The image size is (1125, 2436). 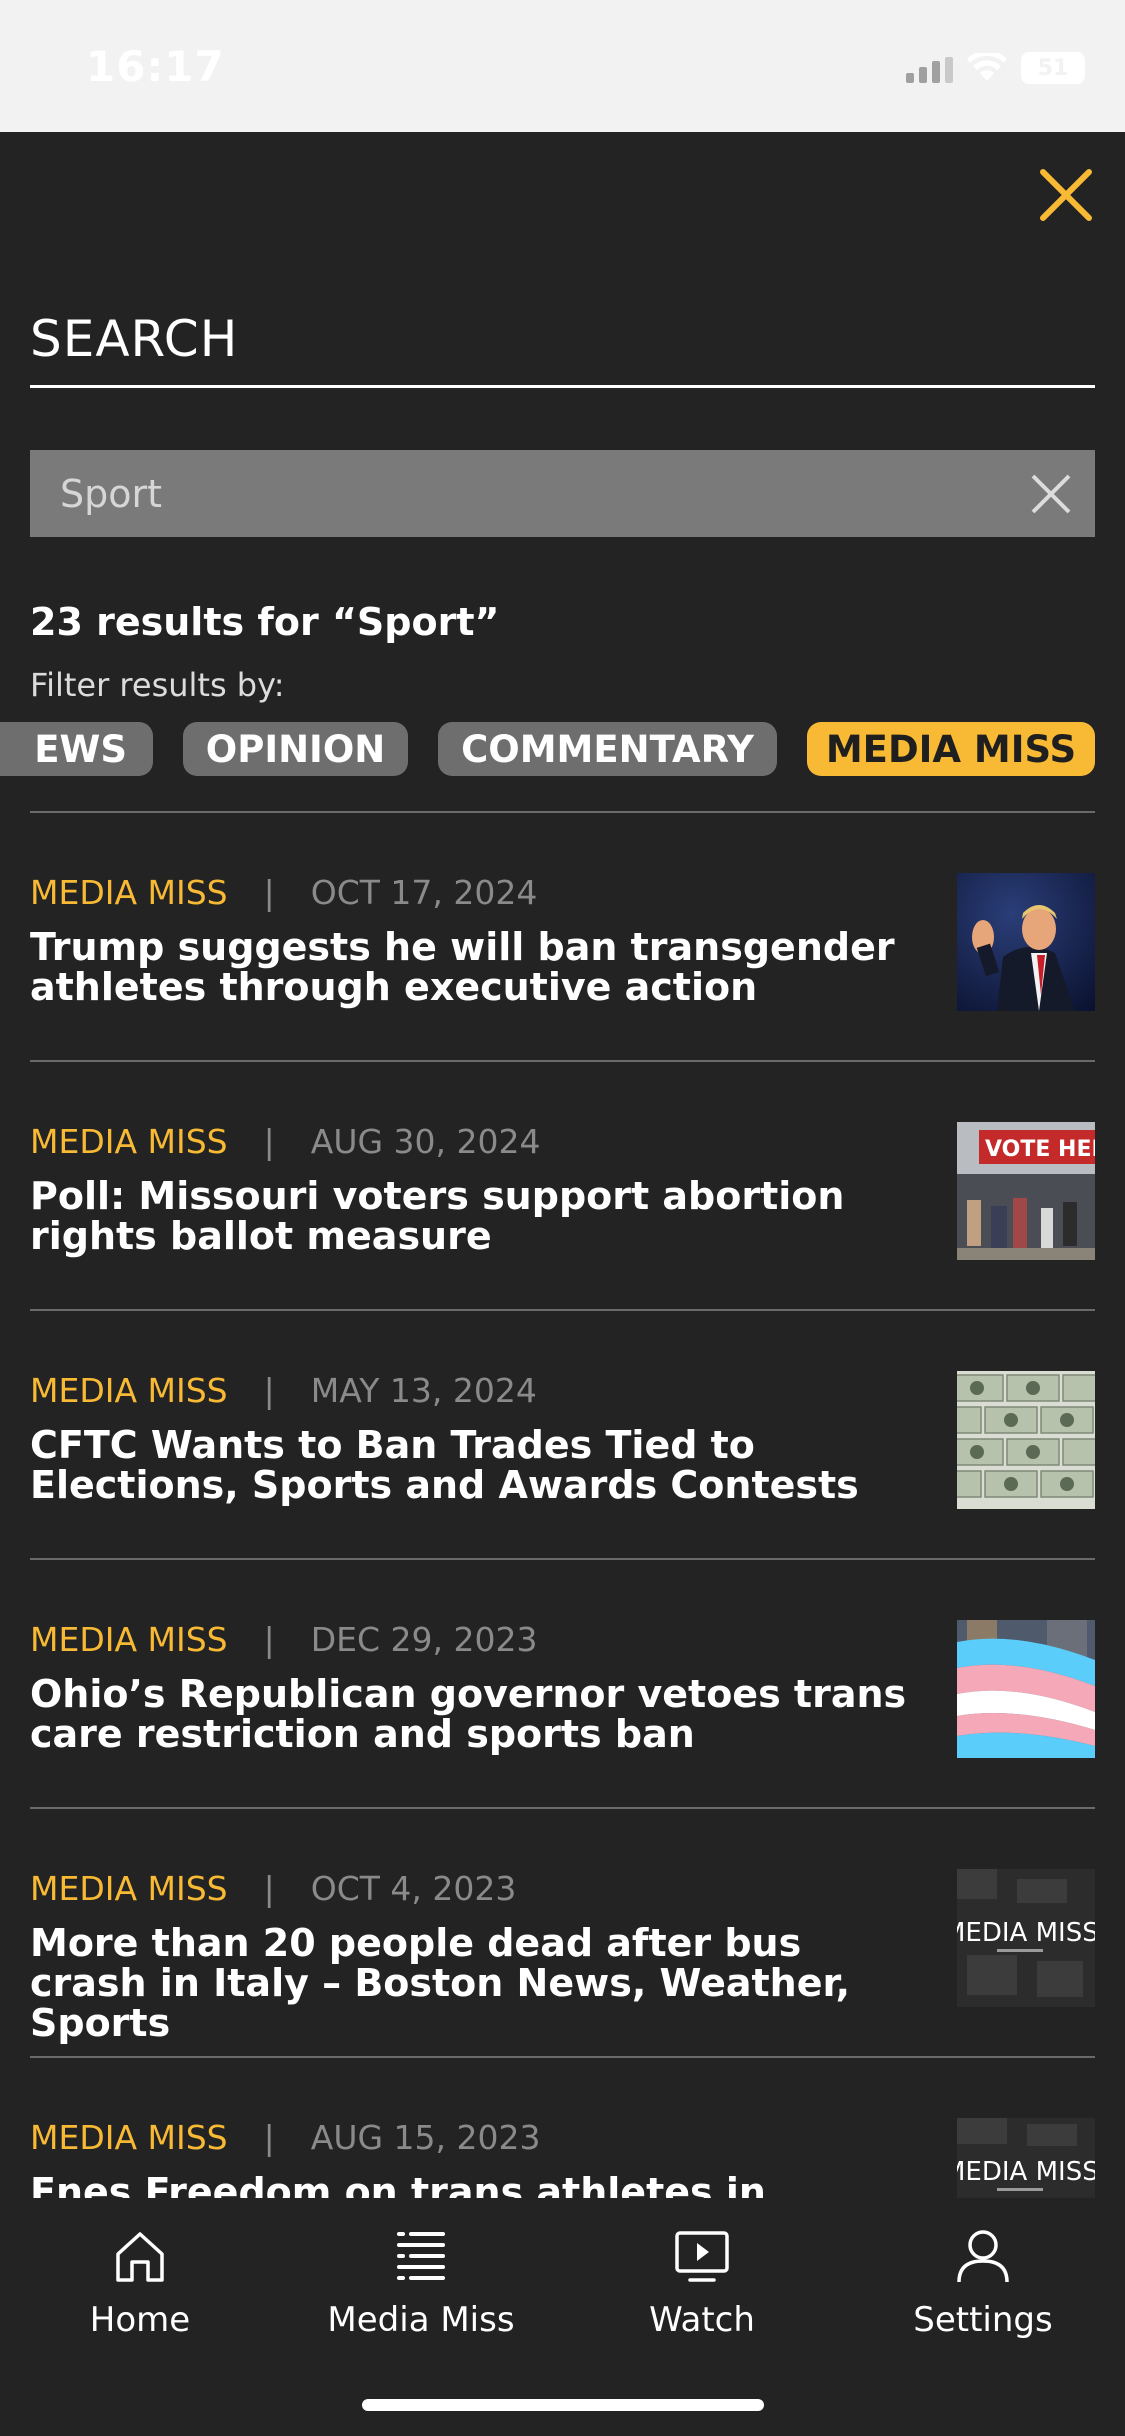 What do you see at coordinates (607, 749) in the screenshot?
I see `filter-chip-commentary: COMMENTARY` at bounding box center [607, 749].